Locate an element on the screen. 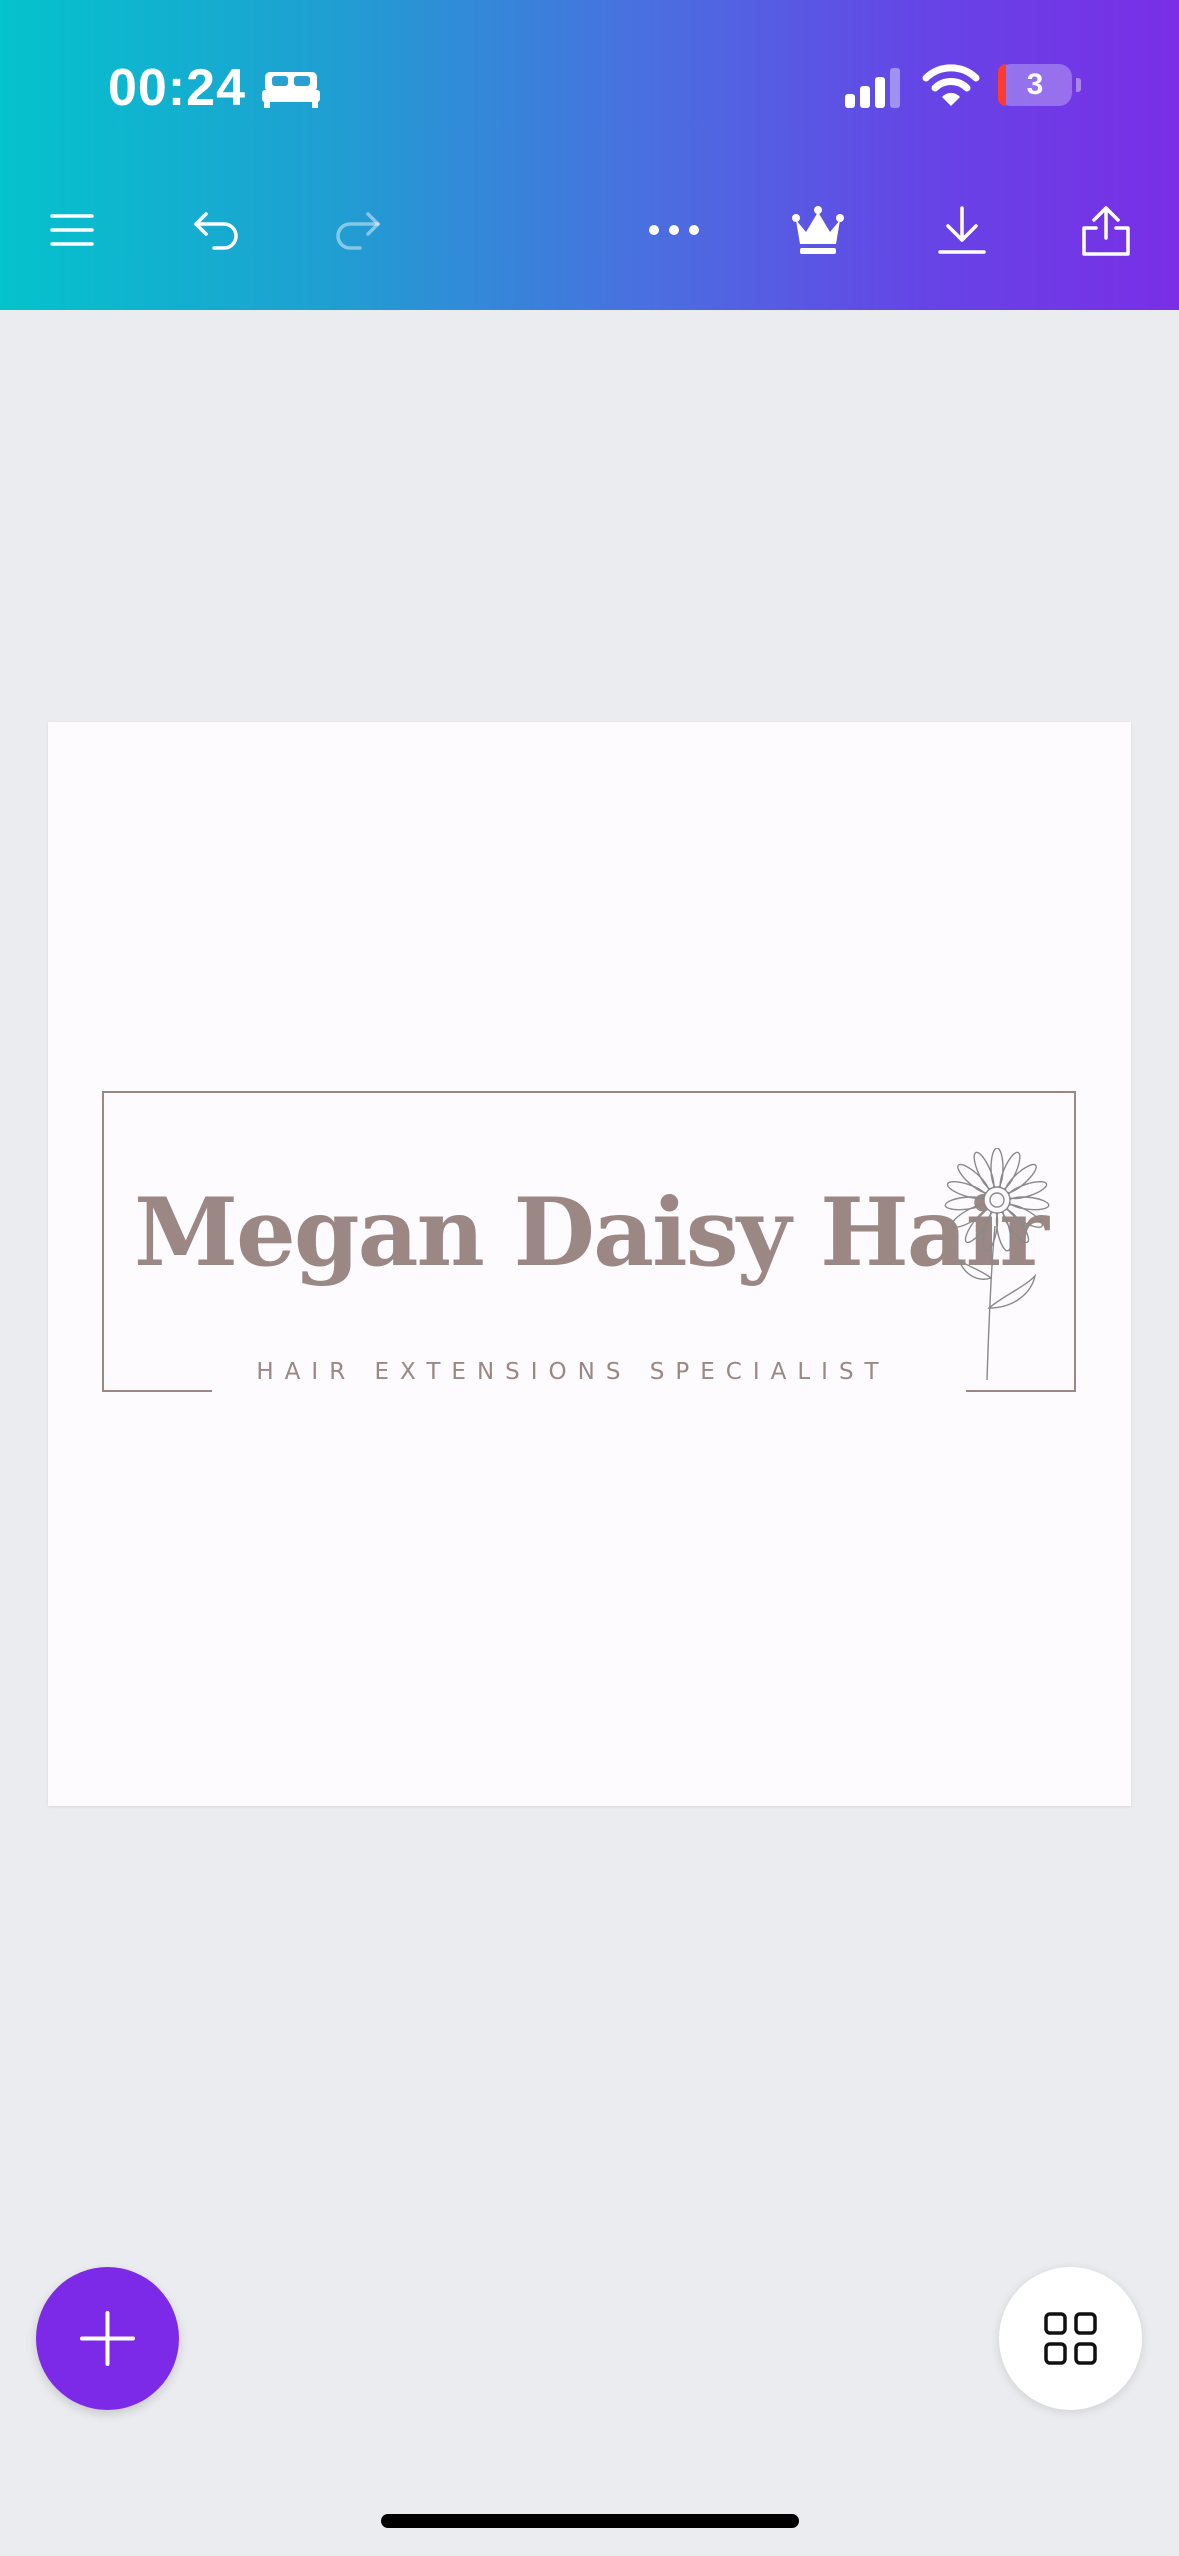  battery-level: 3 is located at coordinates (1035, 84).